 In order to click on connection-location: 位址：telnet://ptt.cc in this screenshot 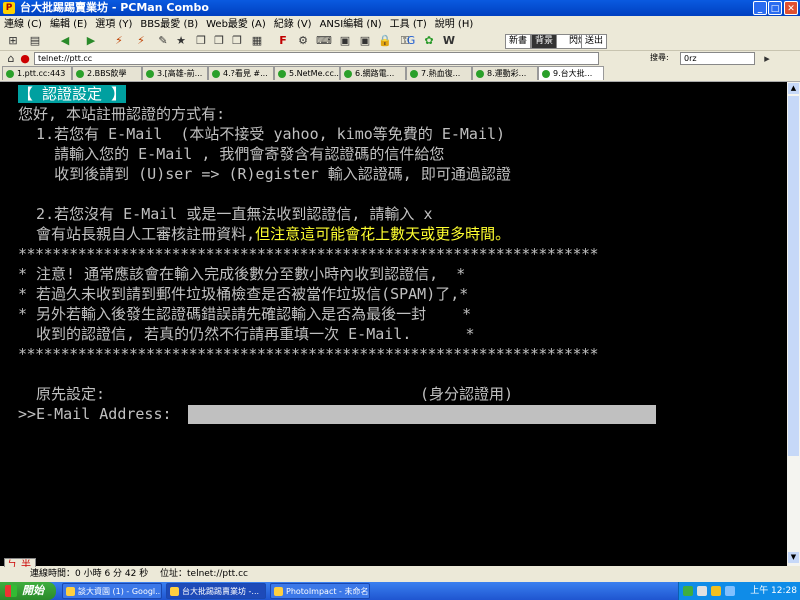, I will do `click(204, 574)`.